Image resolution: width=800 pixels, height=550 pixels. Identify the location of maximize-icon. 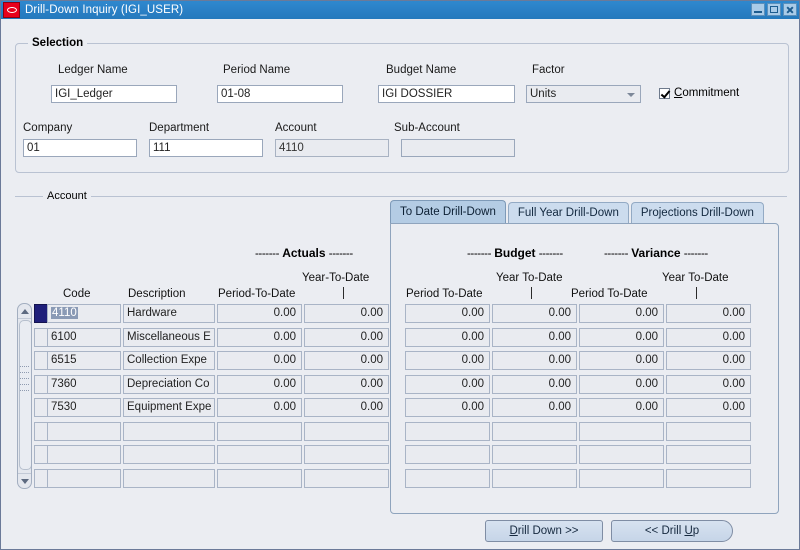
(774, 9).